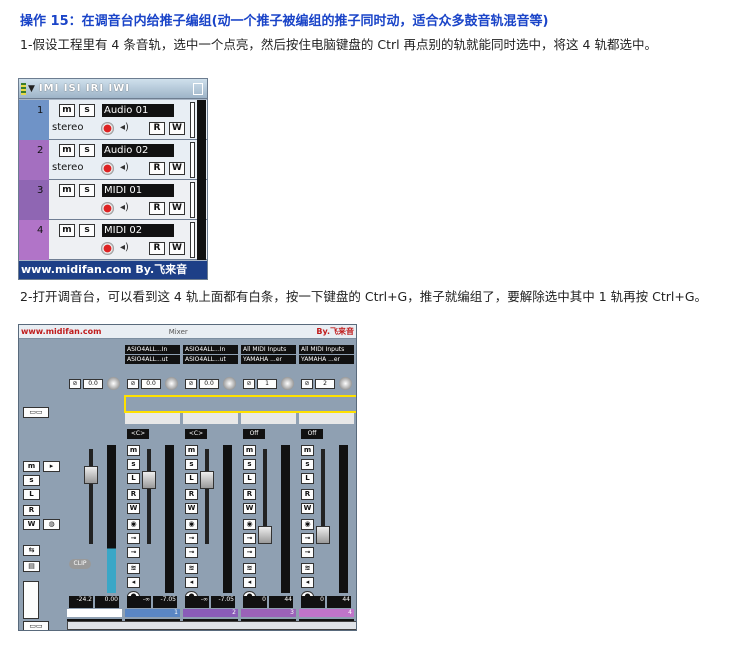  Describe the element at coordinates (31, 600) in the screenshot. I see `keyboard-icon` at that location.